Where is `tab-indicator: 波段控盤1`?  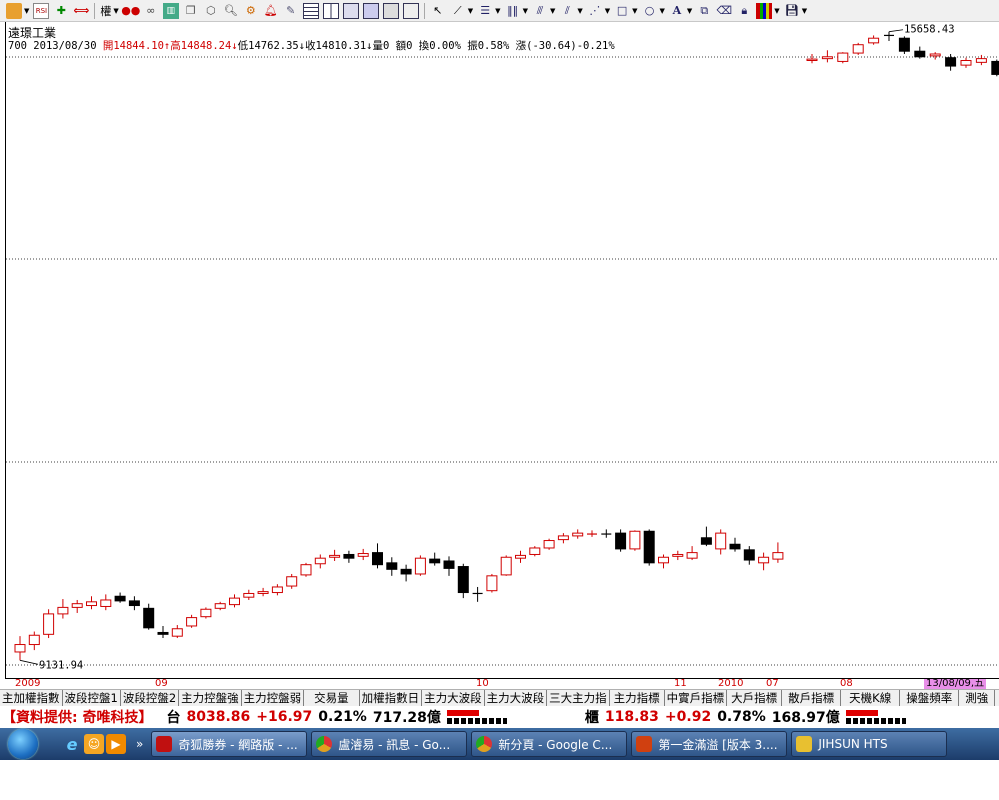 tab-indicator: 波段控盤1 is located at coordinates (92, 698).